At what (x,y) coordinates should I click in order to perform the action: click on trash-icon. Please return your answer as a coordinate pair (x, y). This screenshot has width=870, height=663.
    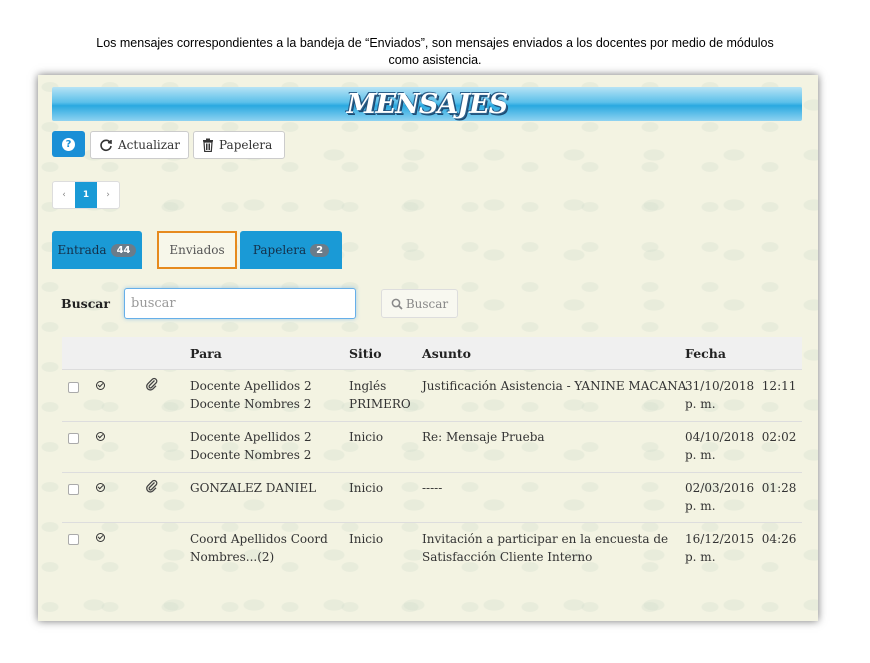
    Looking at the image, I should click on (208, 145).